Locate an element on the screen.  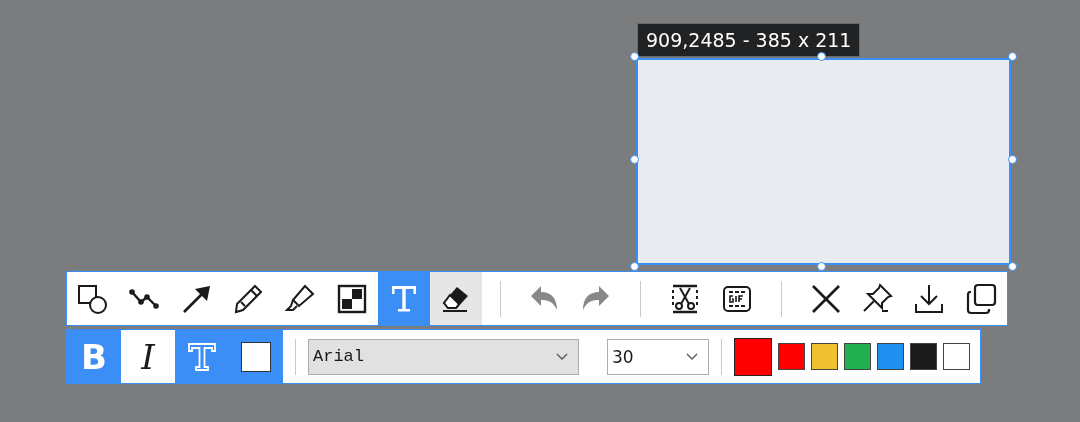
eraser-tool-button is located at coordinates (455, 298).